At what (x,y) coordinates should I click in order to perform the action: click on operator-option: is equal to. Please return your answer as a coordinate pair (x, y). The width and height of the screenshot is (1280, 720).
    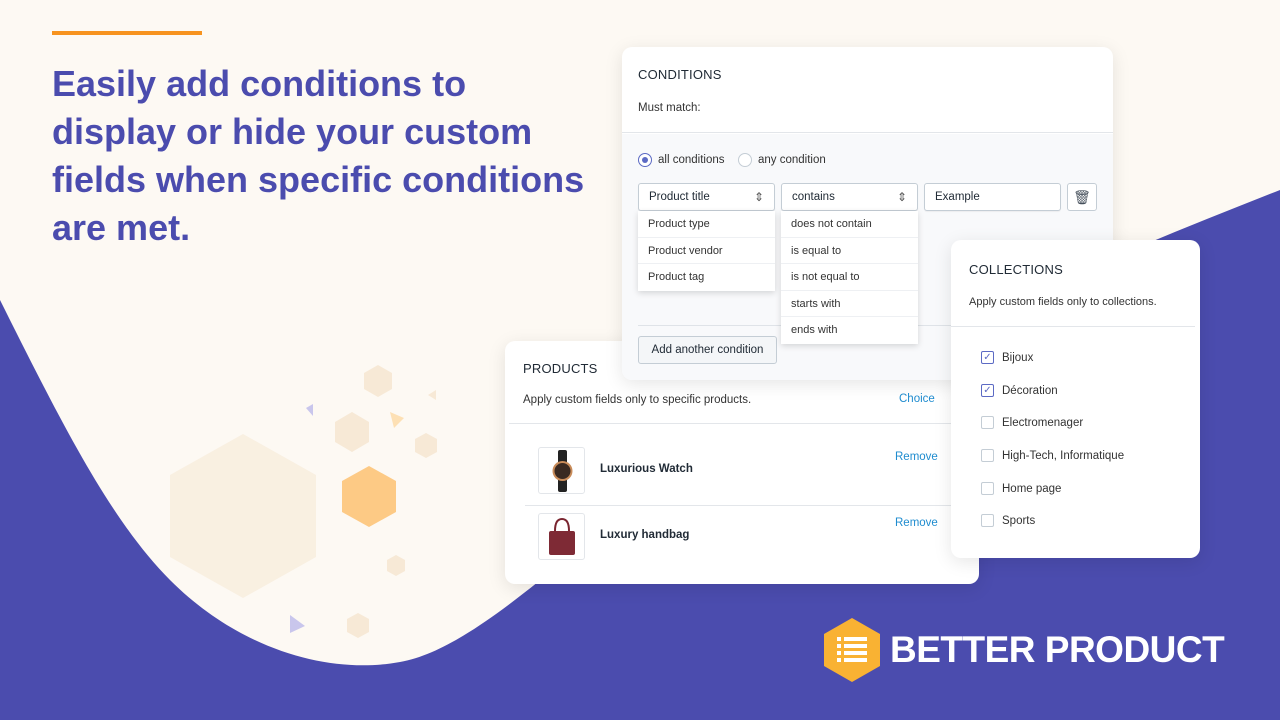
    Looking at the image, I should click on (849, 251).